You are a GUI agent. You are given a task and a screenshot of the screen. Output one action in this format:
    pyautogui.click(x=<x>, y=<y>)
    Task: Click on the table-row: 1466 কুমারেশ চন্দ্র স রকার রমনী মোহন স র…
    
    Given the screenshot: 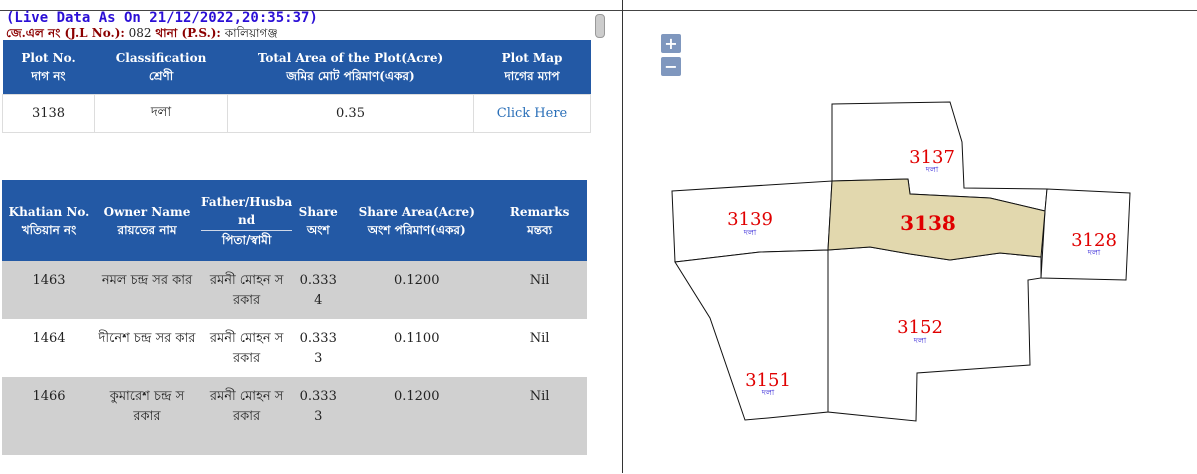 What is the action you would take?
    pyautogui.click(x=294, y=406)
    